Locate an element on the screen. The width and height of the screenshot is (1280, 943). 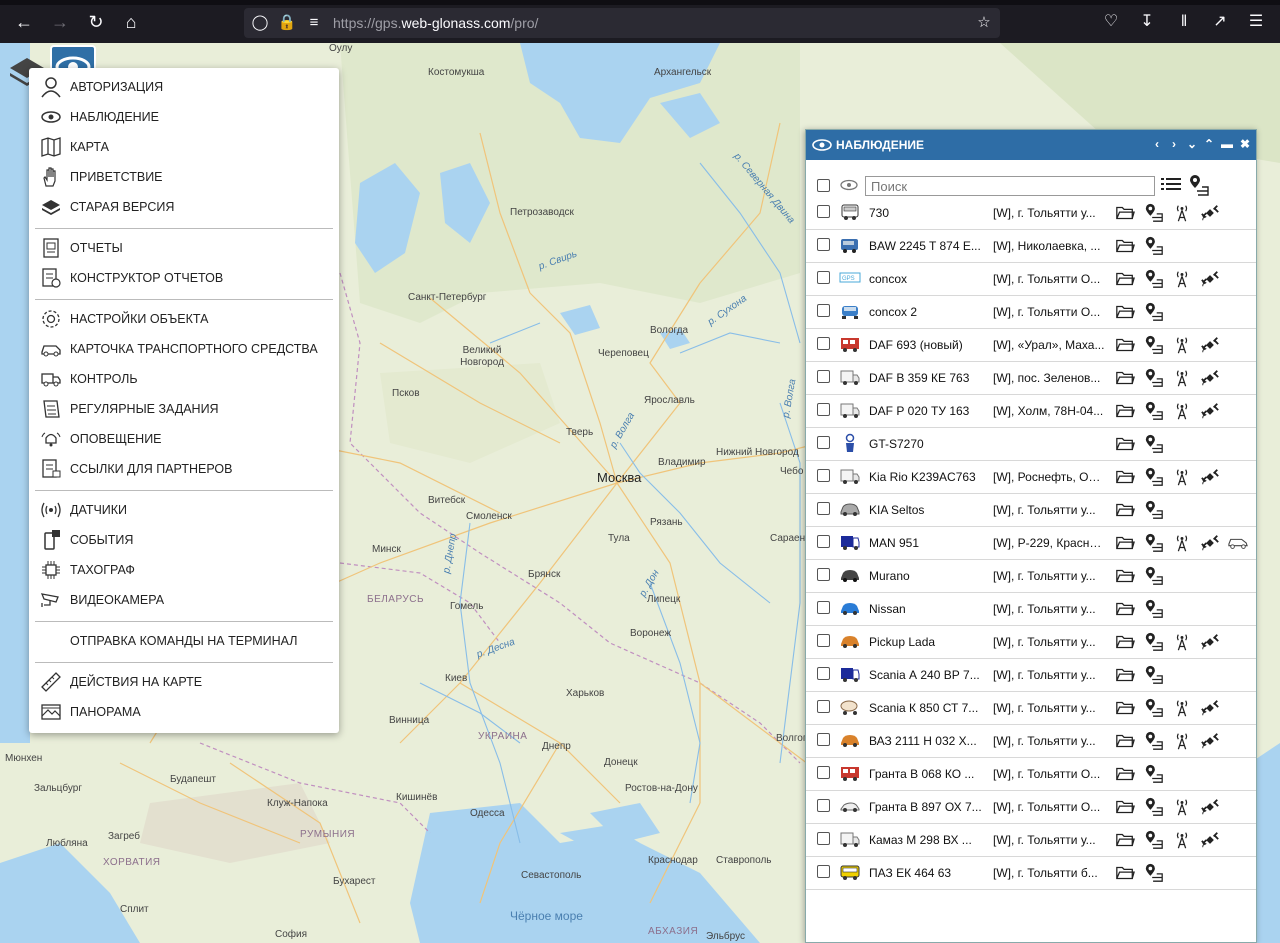
vehicle-name: ПАЗ ЕК 464 63 is located at coordinates (928, 873).